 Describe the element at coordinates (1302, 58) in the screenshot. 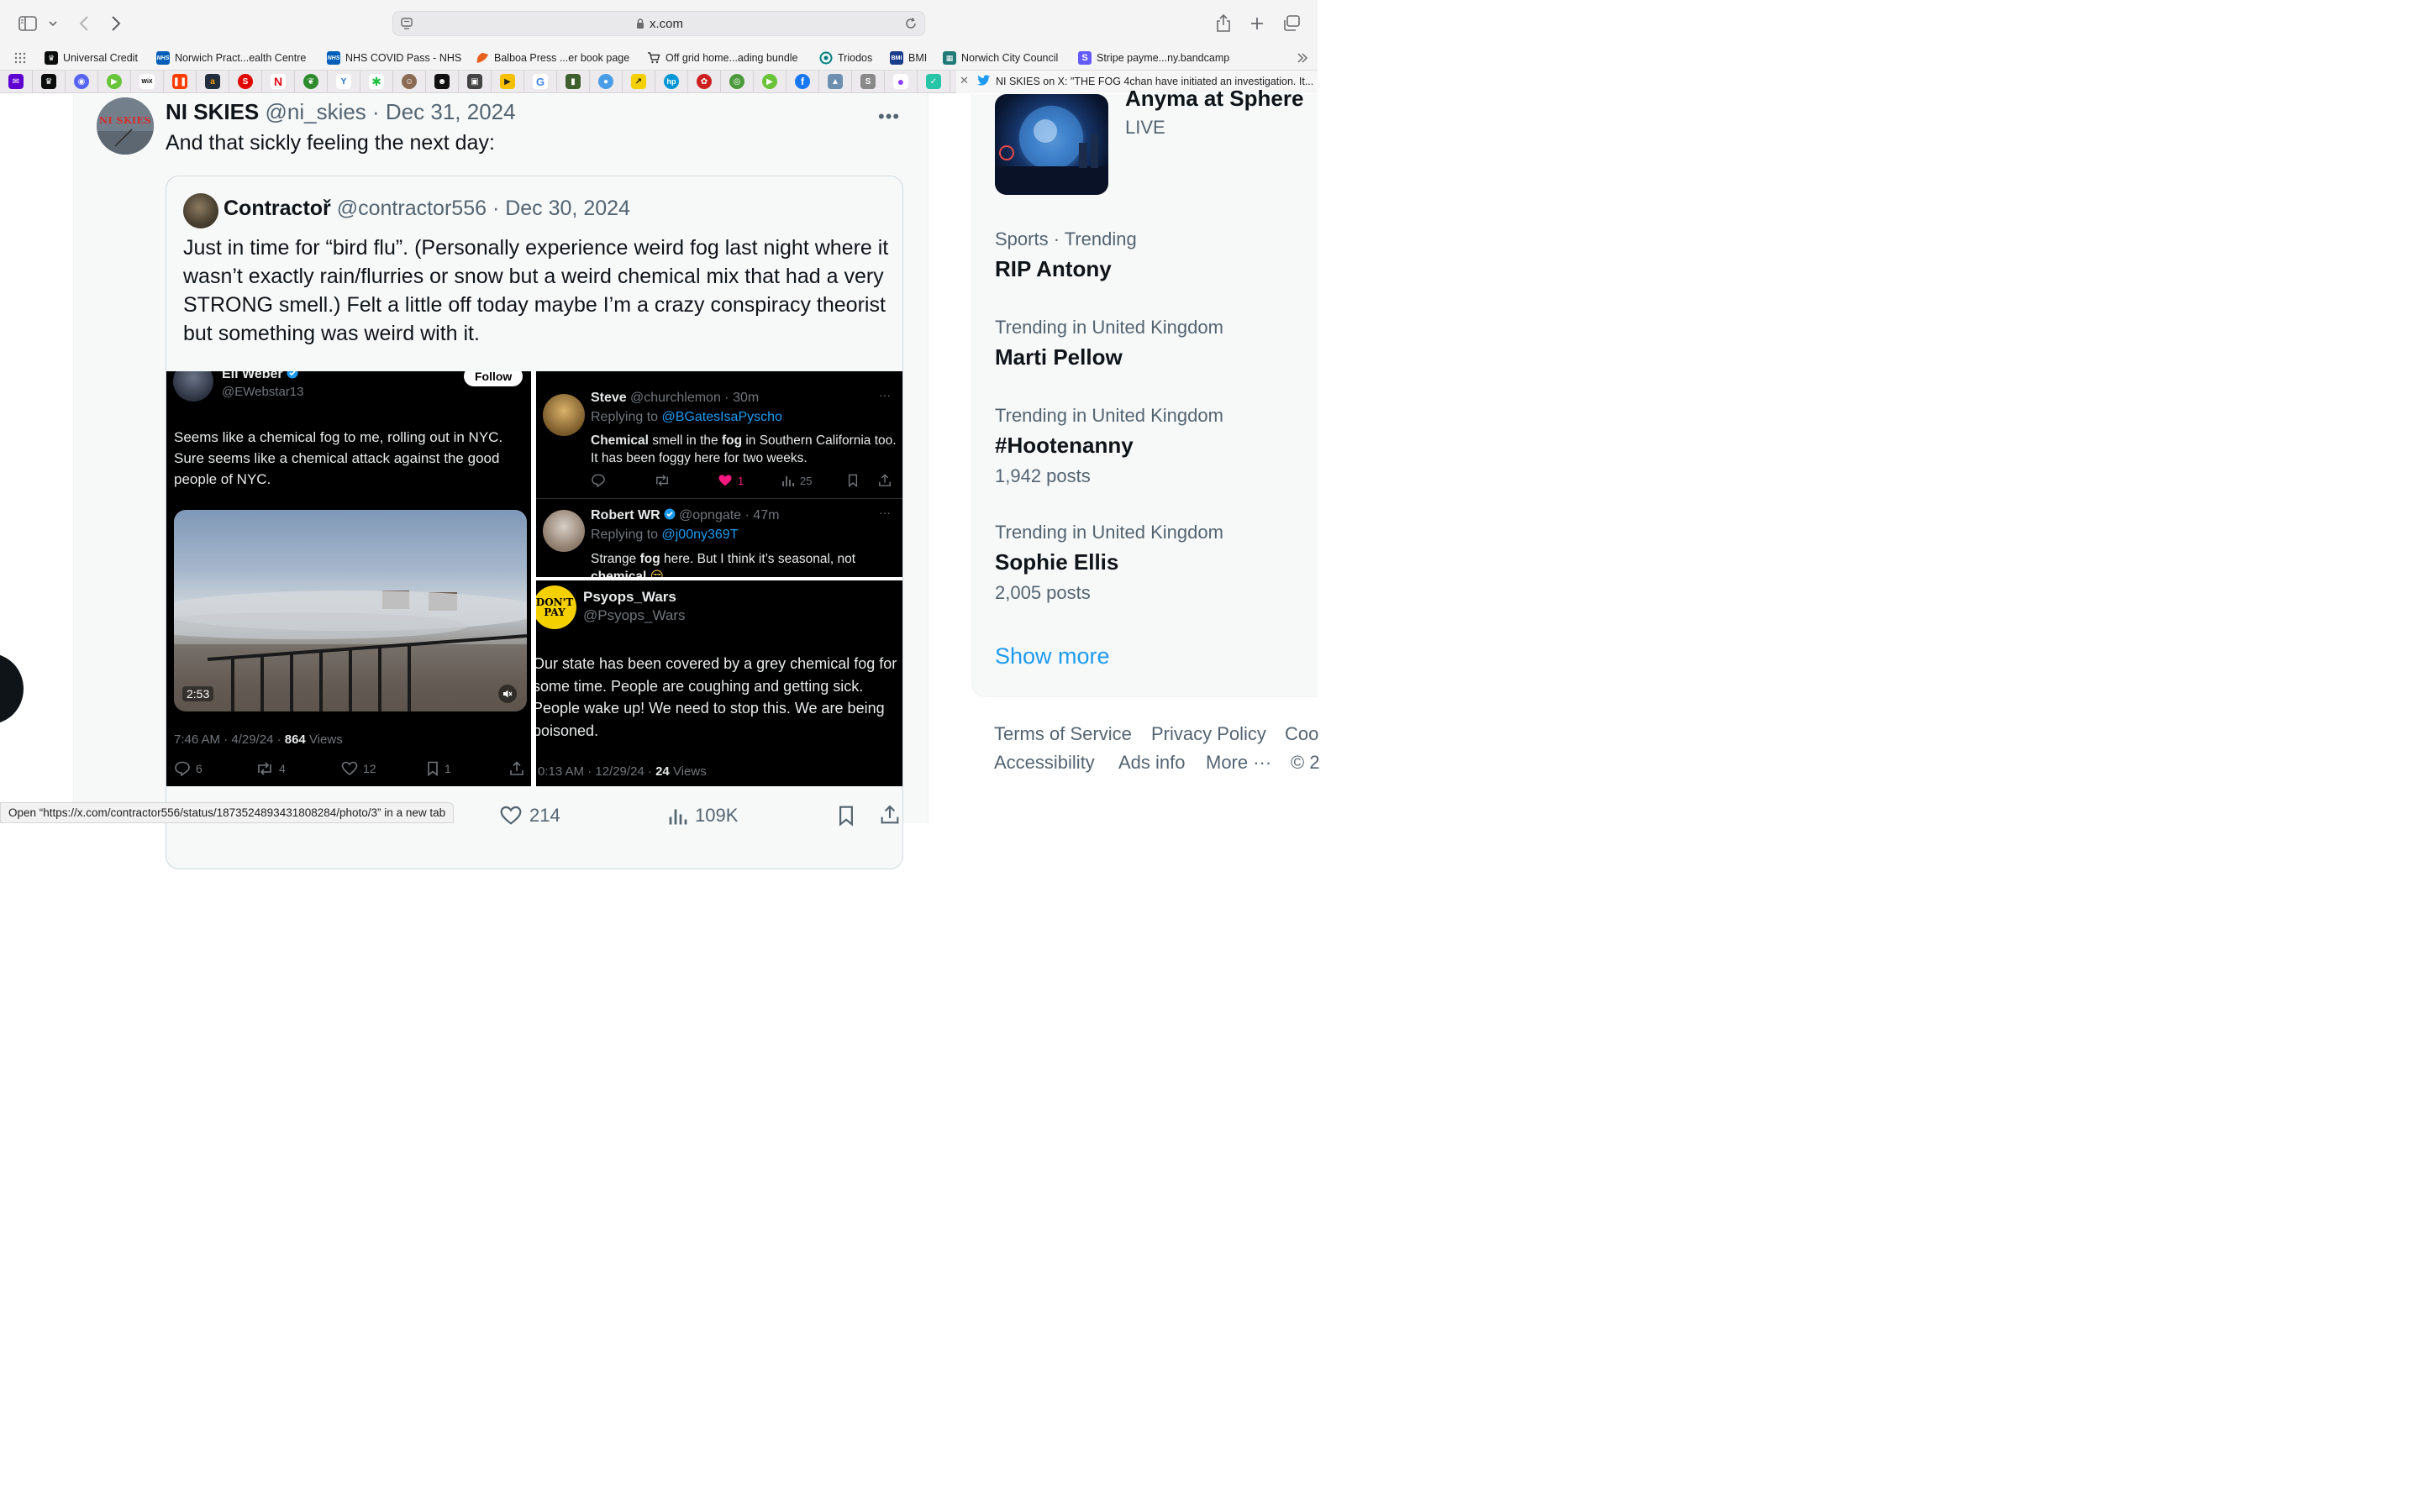

I see `bookmarks-overflow-icon` at that location.